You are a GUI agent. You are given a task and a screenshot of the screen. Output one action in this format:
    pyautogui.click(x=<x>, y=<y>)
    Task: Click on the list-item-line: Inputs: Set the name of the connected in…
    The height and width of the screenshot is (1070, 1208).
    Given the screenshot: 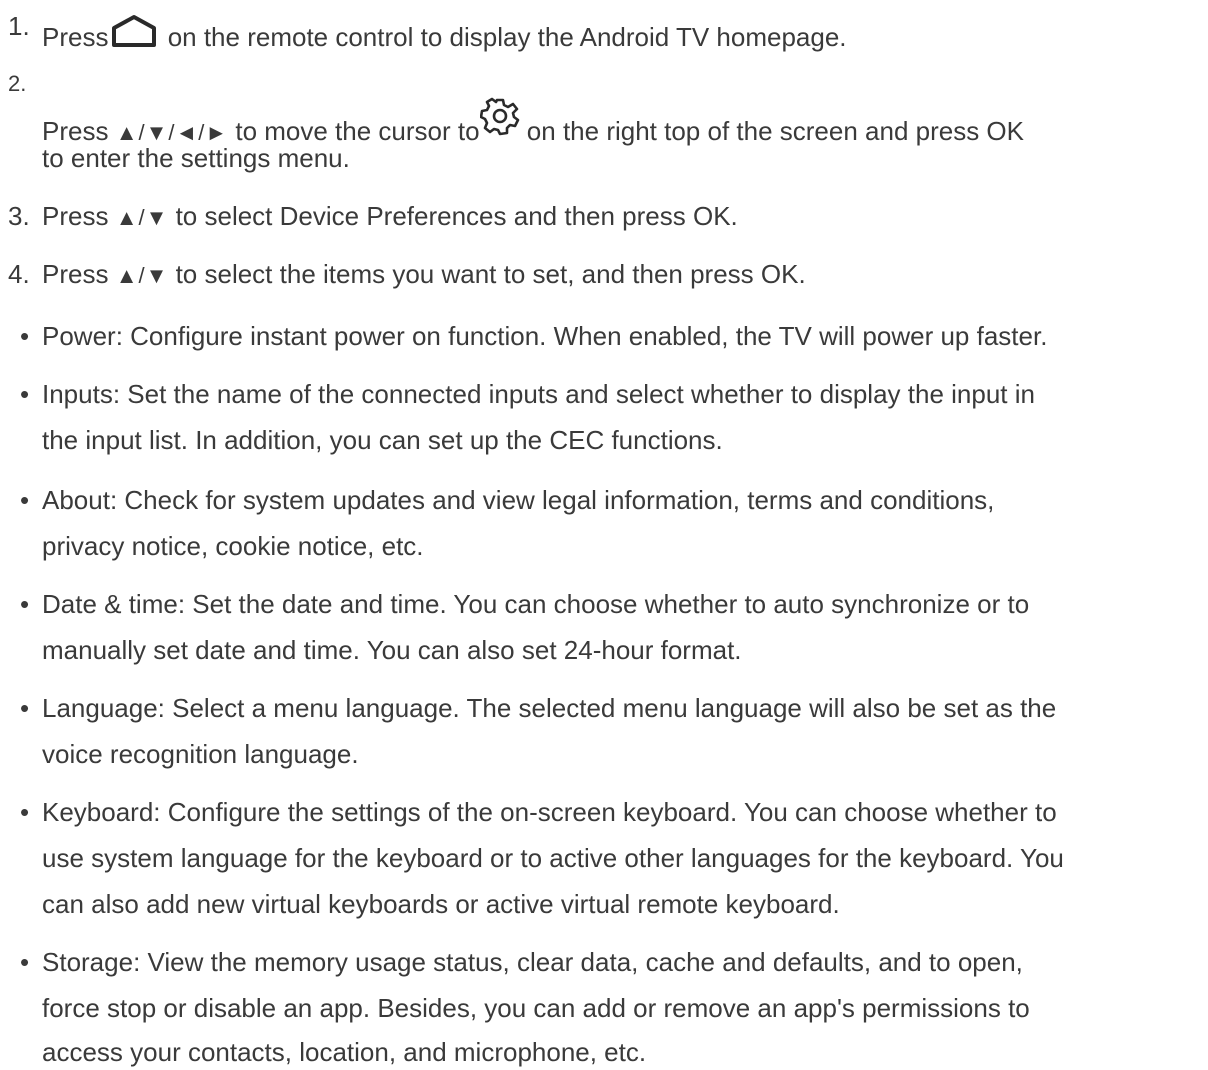 What is the action you would take?
    pyautogui.click(x=538, y=394)
    